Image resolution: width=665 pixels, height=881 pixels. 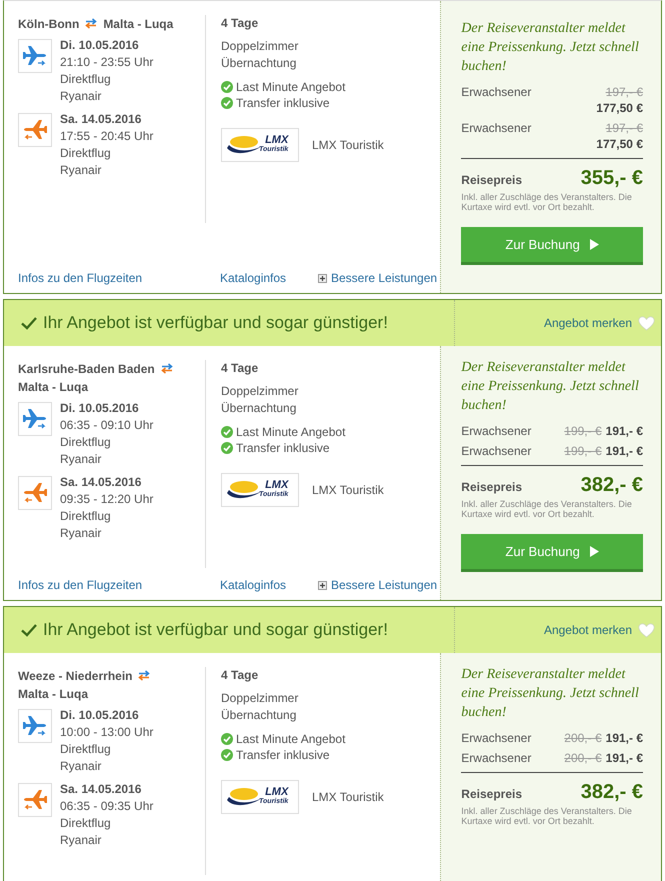 What do you see at coordinates (107, 425) in the screenshot?
I see `flight-time: 06:35 - 09:10 Uhr` at bounding box center [107, 425].